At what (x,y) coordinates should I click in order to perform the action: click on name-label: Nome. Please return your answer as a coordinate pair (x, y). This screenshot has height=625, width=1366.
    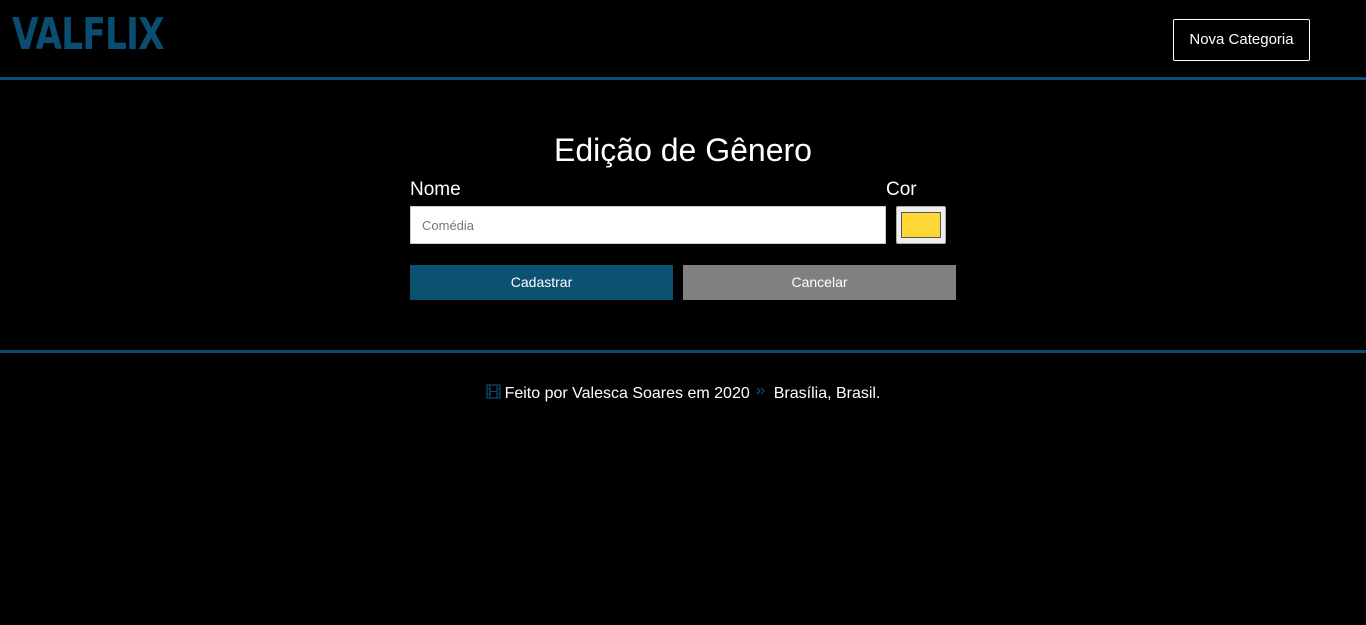
    Looking at the image, I should click on (435, 189).